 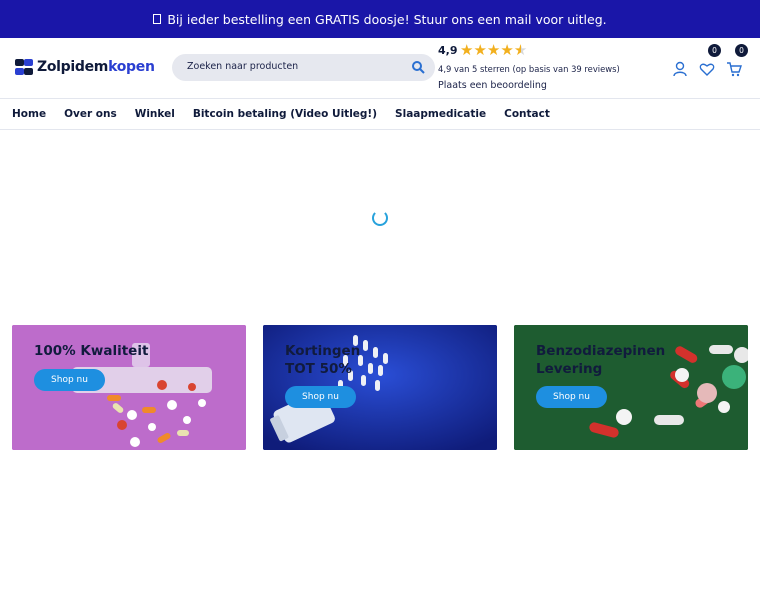 I want to click on nav-home: Home, so click(x=29, y=114).